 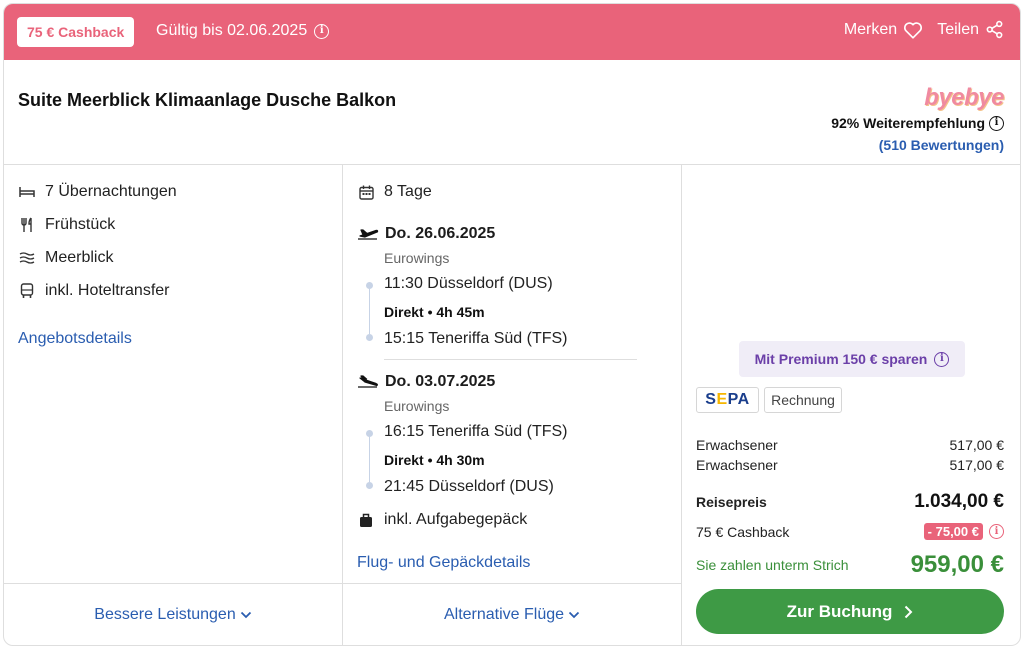 I want to click on total-label: Reisepreis, so click(x=731, y=502).